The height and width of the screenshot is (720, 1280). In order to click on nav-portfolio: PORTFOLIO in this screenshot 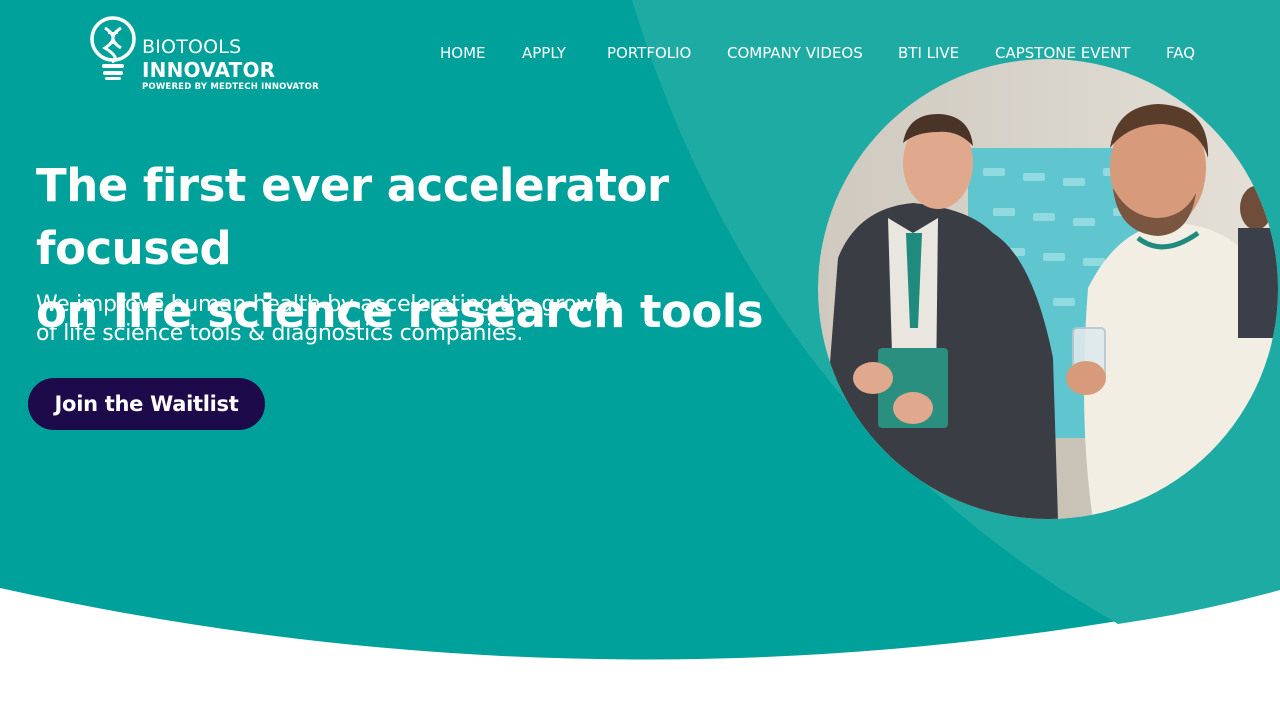, I will do `click(649, 53)`.